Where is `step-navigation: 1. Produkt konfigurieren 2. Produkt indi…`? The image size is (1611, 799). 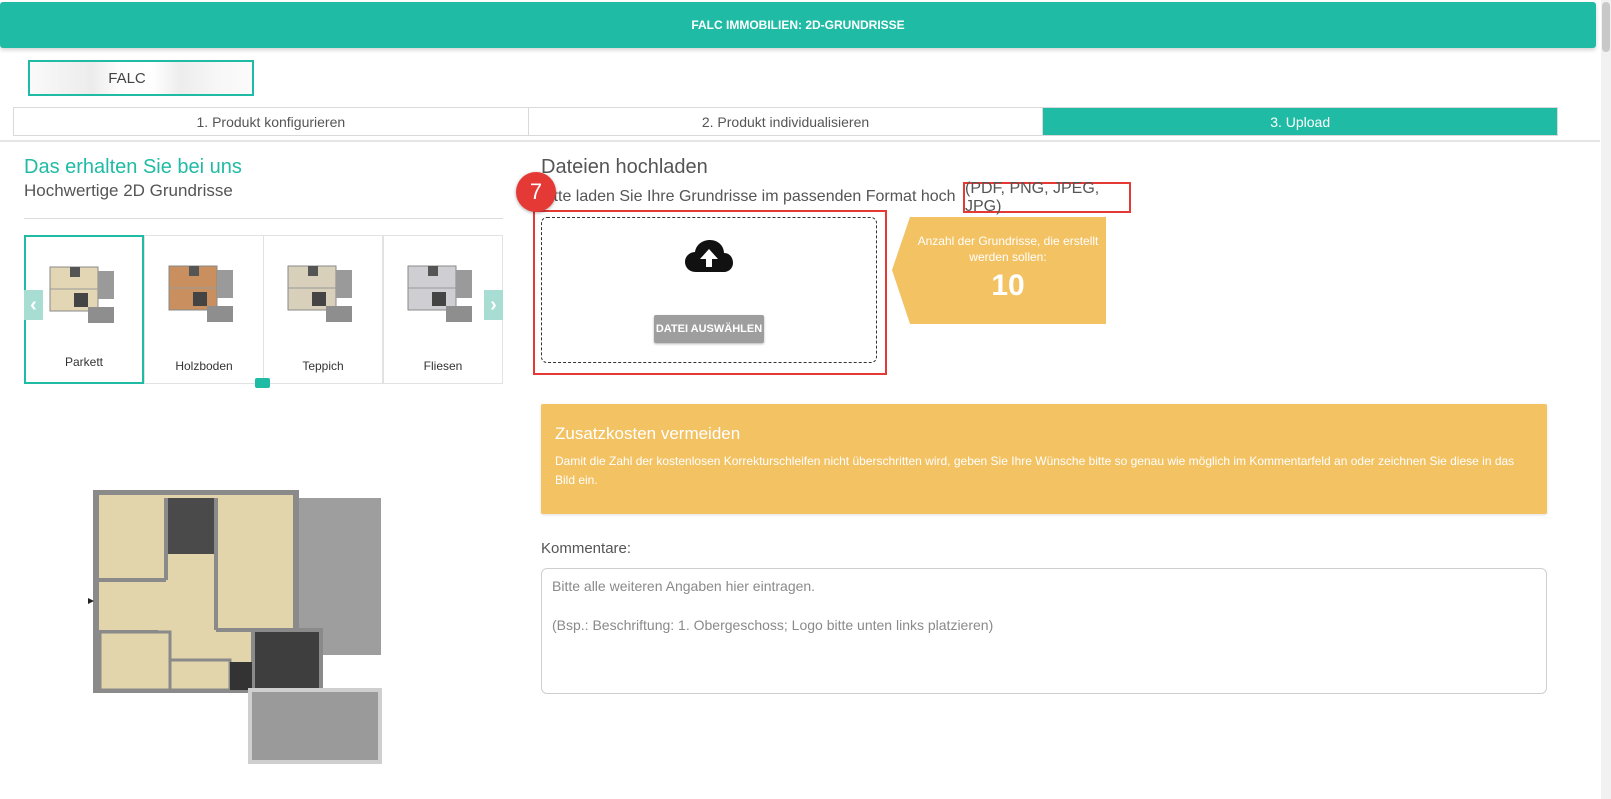
step-navigation: 1. Produkt konfigurieren 2. Produkt indi… is located at coordinates (785, 121).